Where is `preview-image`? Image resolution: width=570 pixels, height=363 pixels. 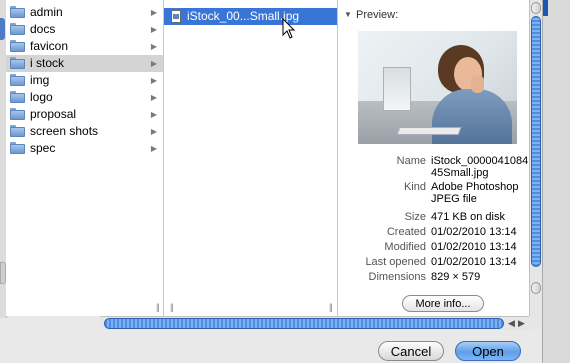
preview-image is located at coordinates (437, 87).